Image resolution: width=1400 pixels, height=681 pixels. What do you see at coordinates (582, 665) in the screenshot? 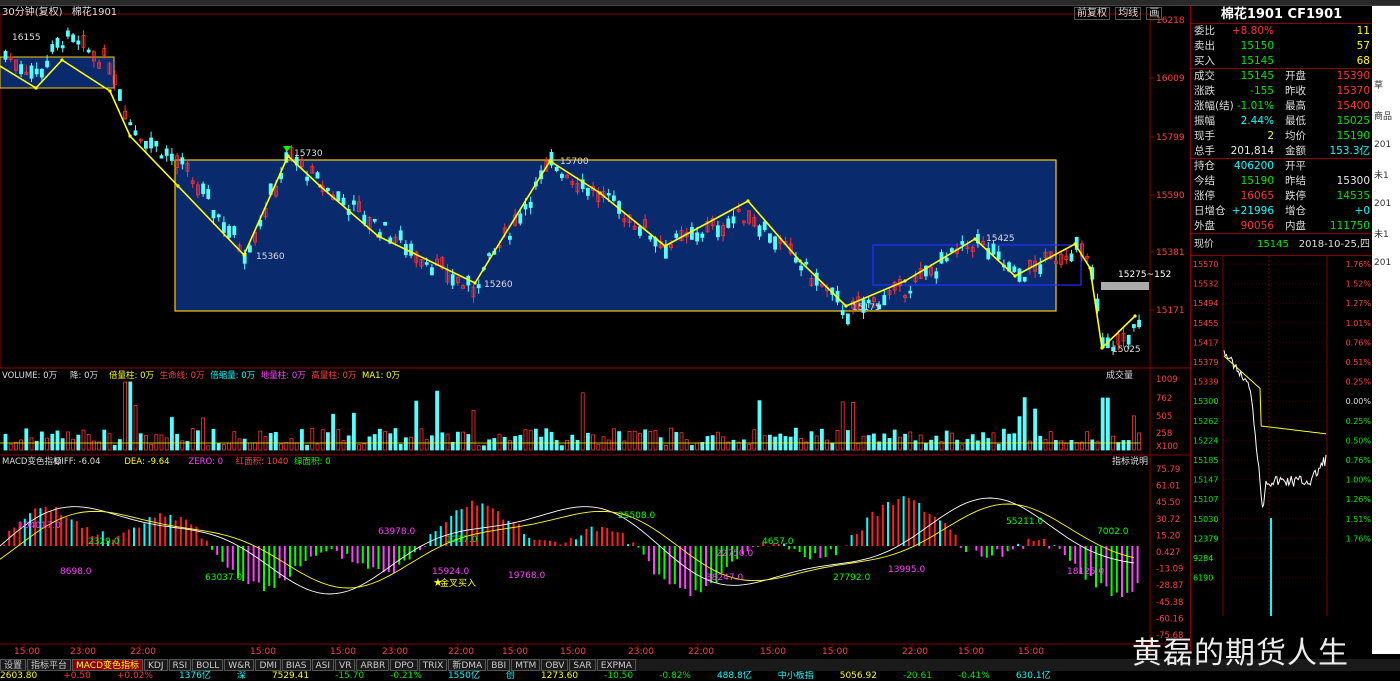
I see `indicator-tab: SAR` at bounding box center [582, 665].